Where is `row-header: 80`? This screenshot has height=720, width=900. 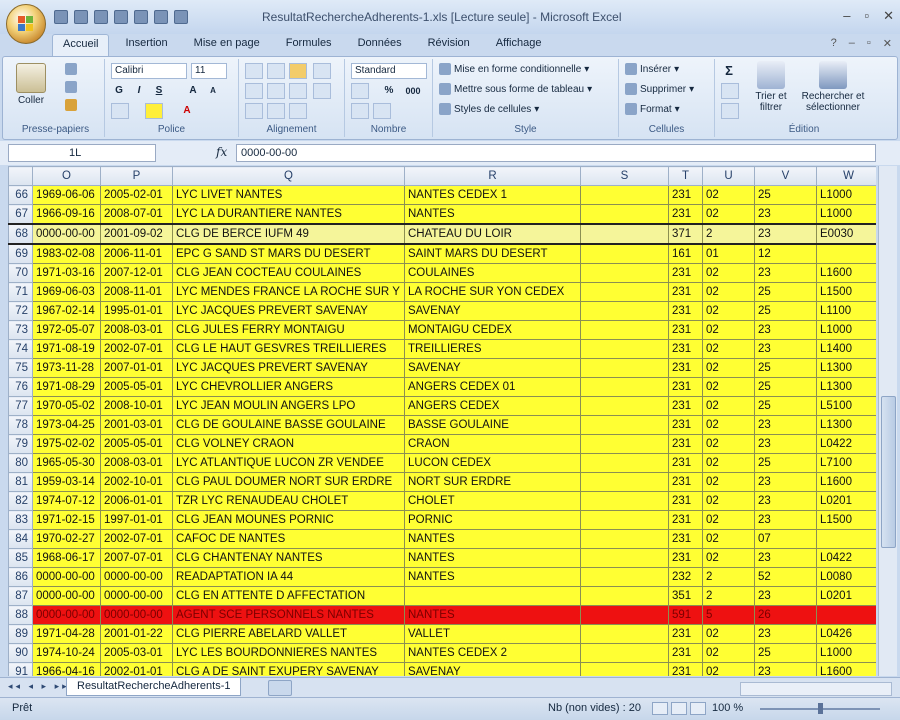
row-header: 80 is located at coordinates (20, 463).